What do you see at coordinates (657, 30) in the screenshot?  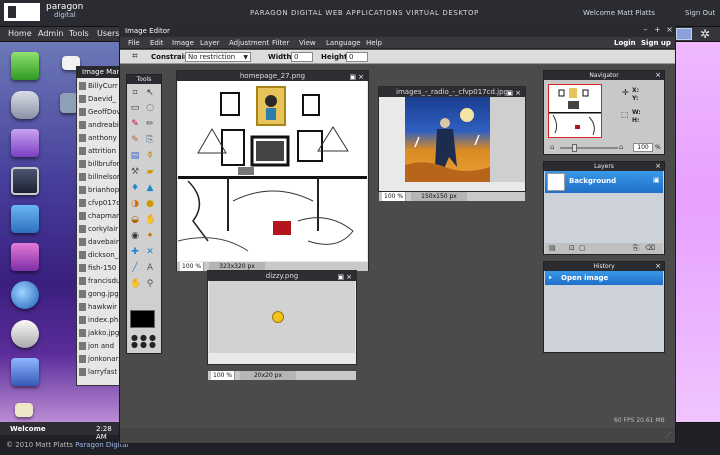 I see `maximize-button: +` at bounding box center [657, 30].